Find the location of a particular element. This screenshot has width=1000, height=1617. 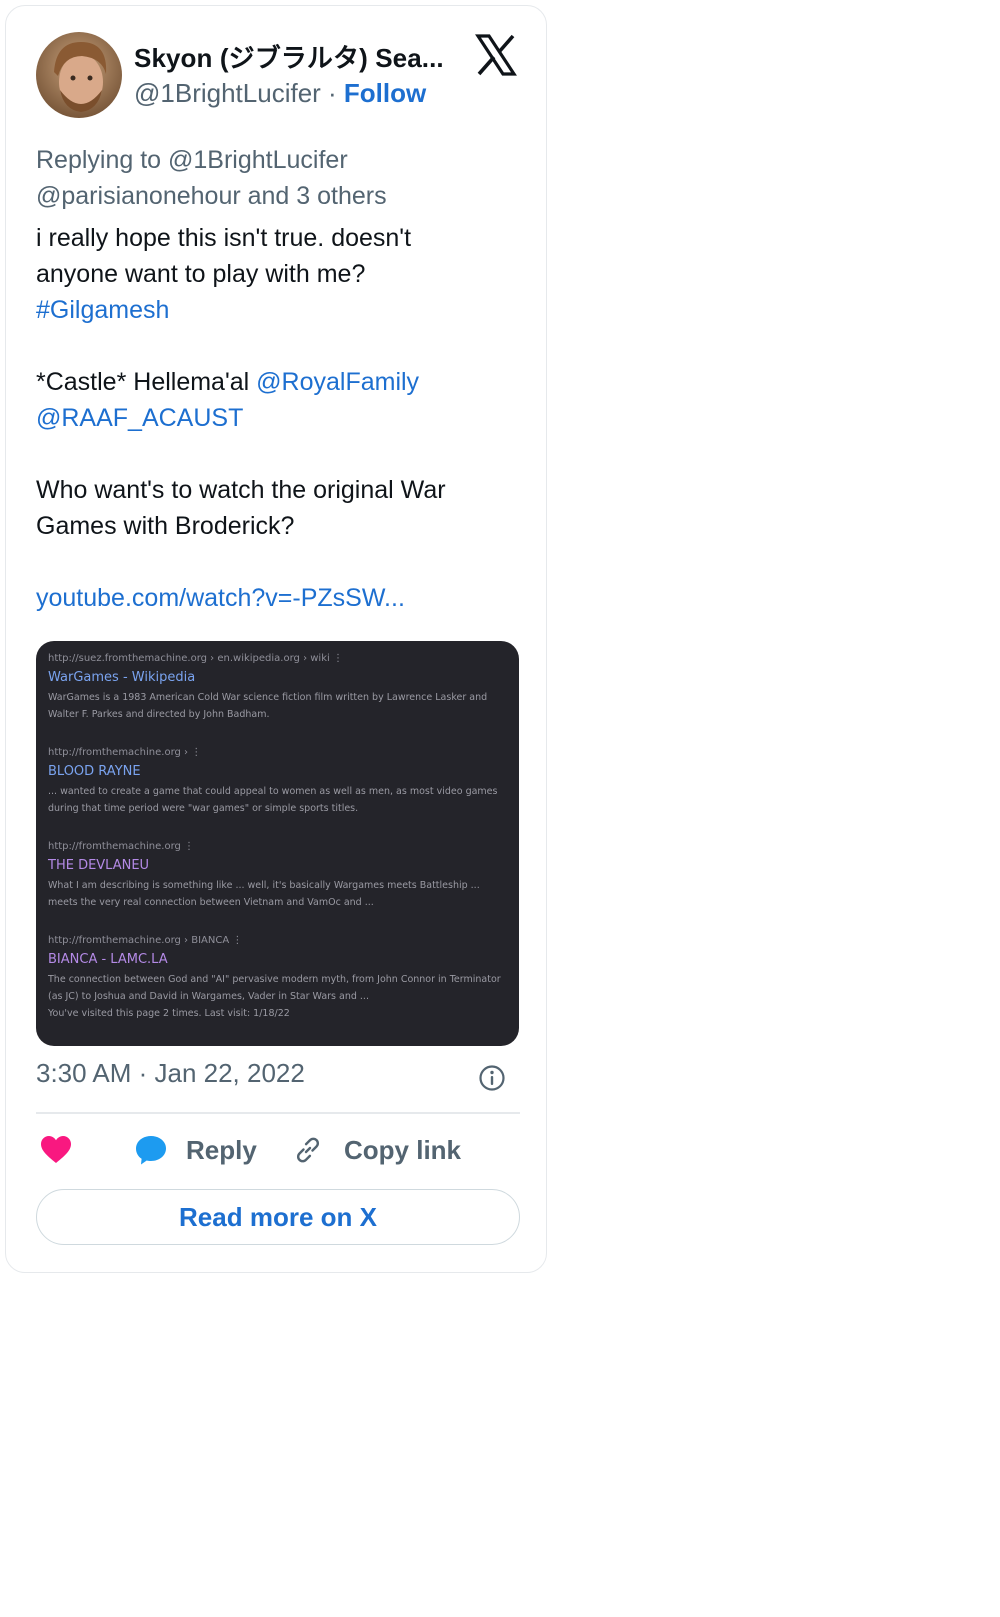

text-line-2: anyone want to play with me? is located at coordinates (201, 274).